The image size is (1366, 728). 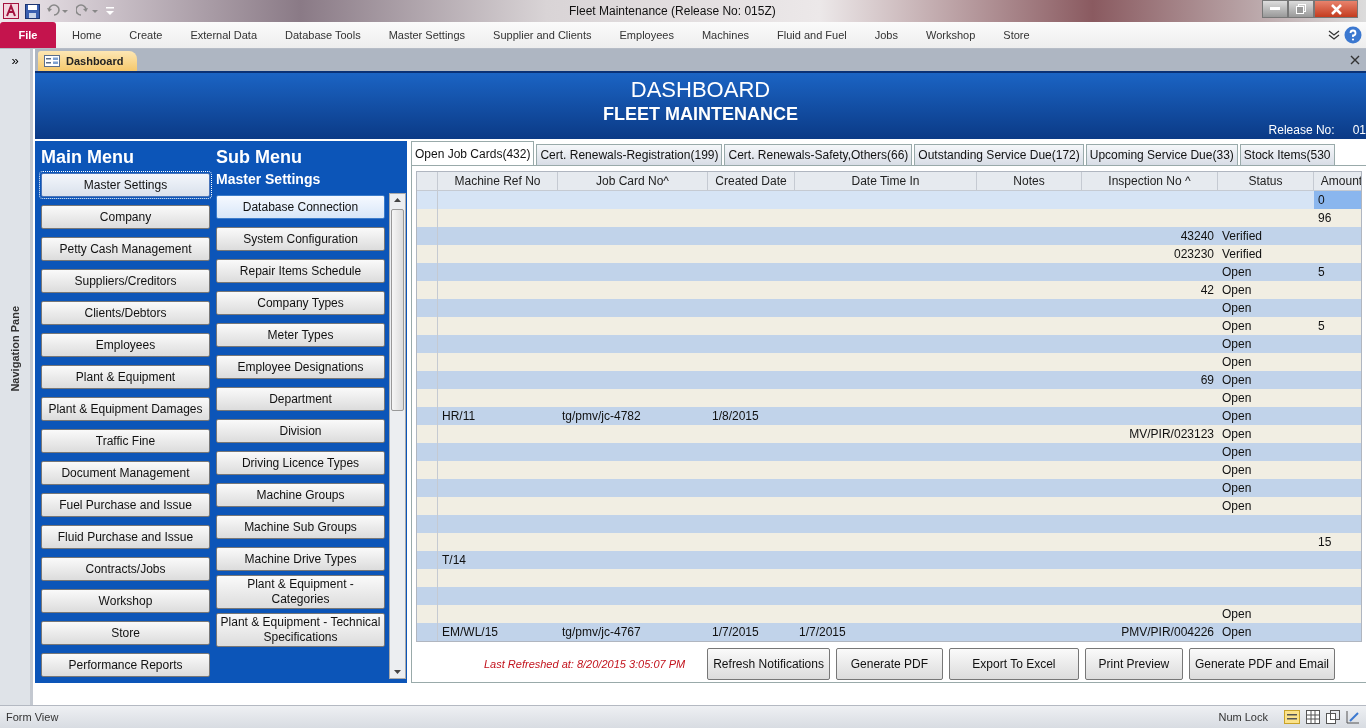 What do you see at coordinates (300, 559) in the screenshot?
I see `sub-menu-button: Machine Drive Types` at bounding box center [300, 559].